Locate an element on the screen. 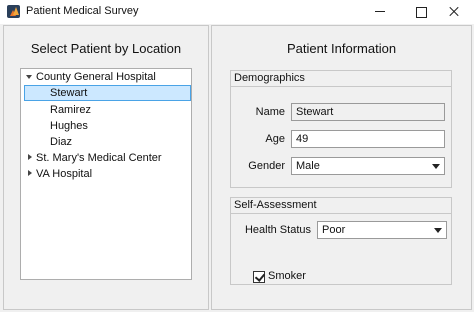 Image resolution: width=474 pixels, height=312 pixels. close-icon is located at coordinates (454, 12).